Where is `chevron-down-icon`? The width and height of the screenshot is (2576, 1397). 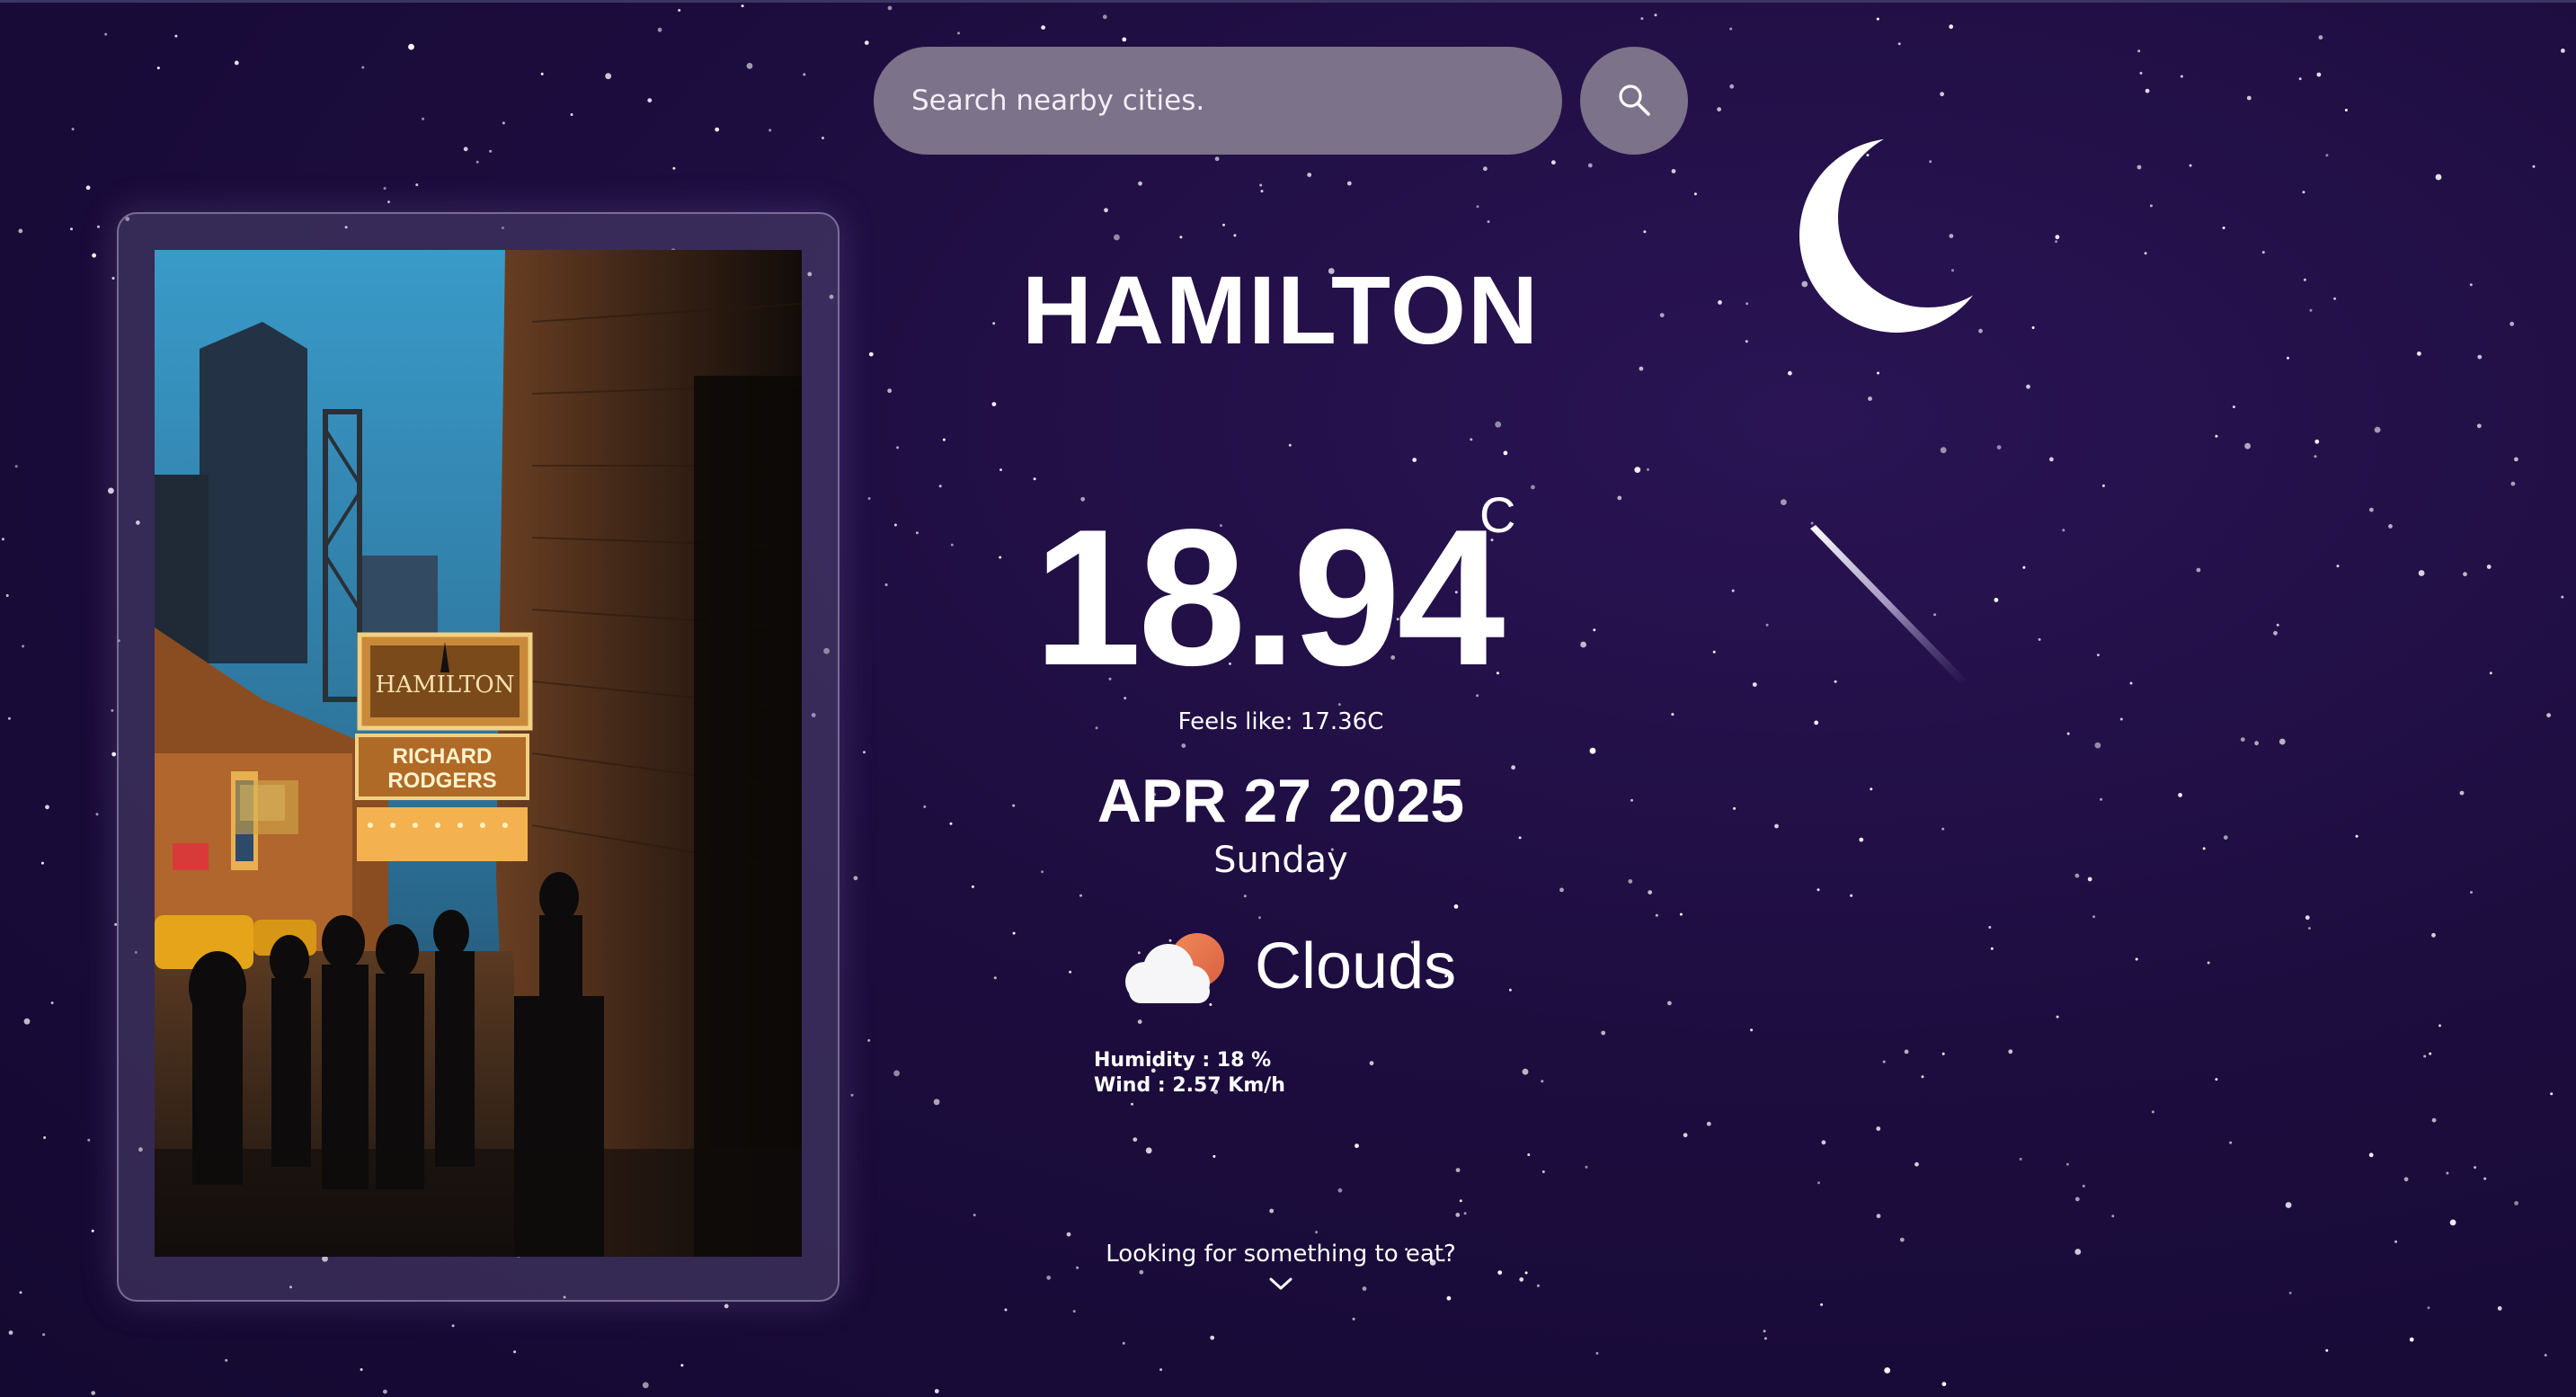
chevron-down-icon is located at coordinates (1280, 1284).